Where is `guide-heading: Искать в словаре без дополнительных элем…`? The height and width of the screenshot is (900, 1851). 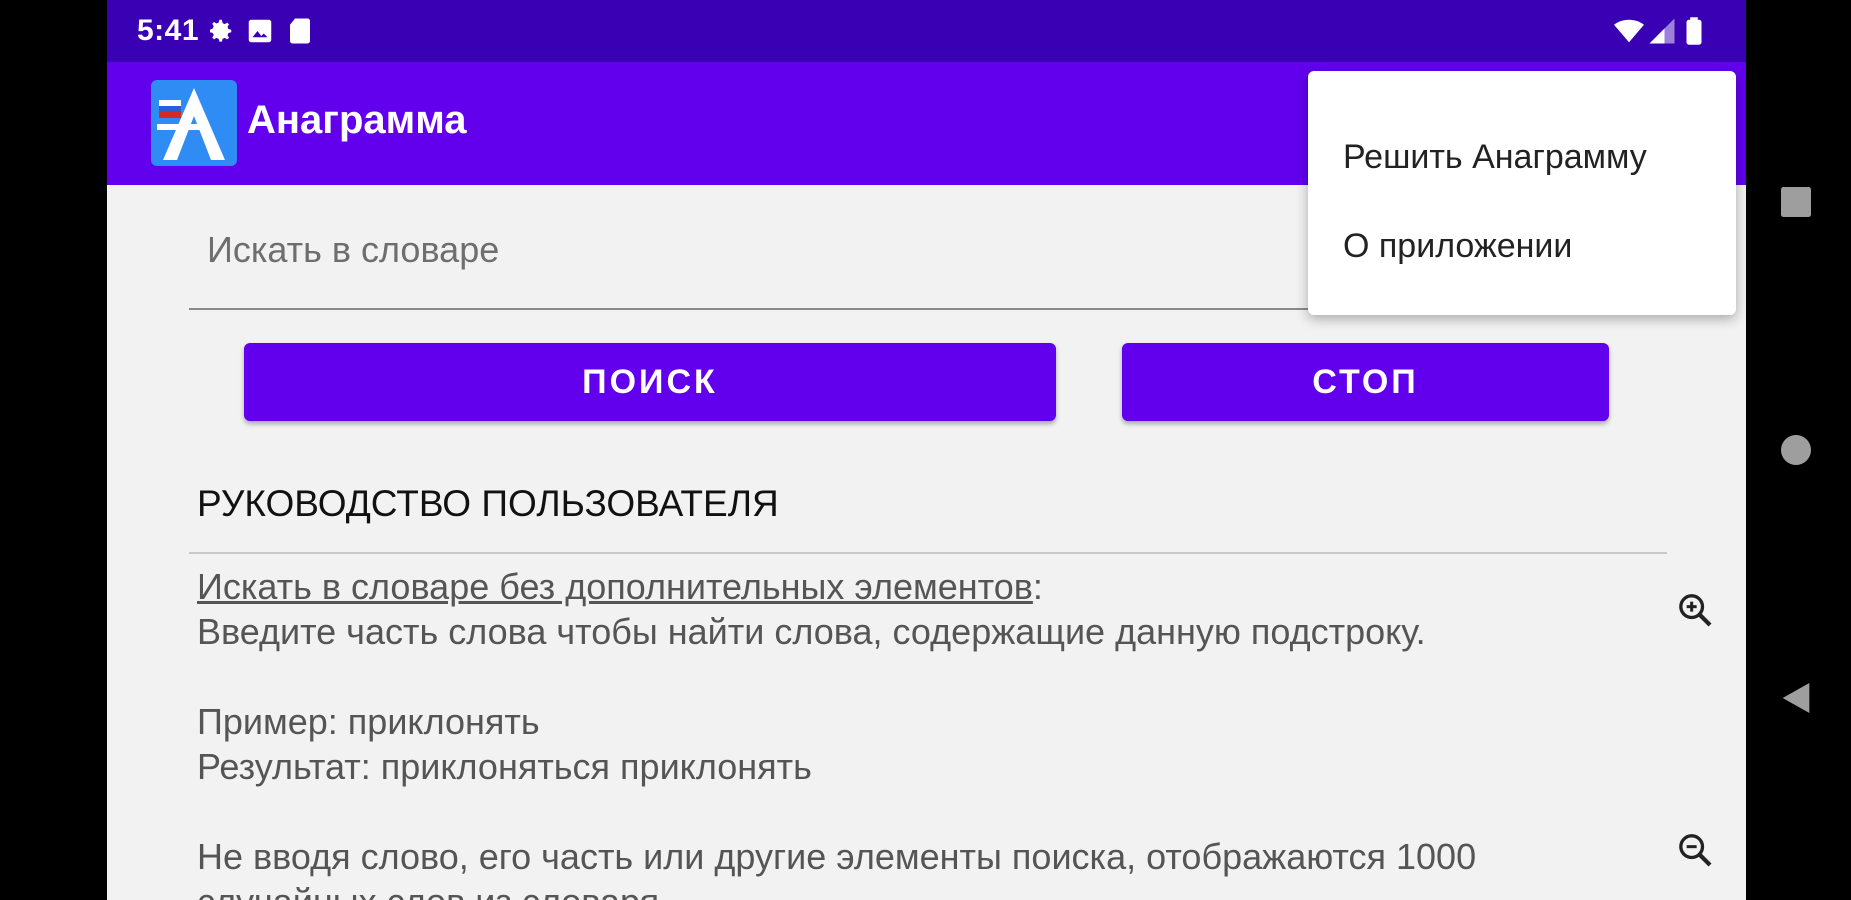 guide-heading: Искать в словаре без дополнительных элем… is located at coordinates (615, 586).